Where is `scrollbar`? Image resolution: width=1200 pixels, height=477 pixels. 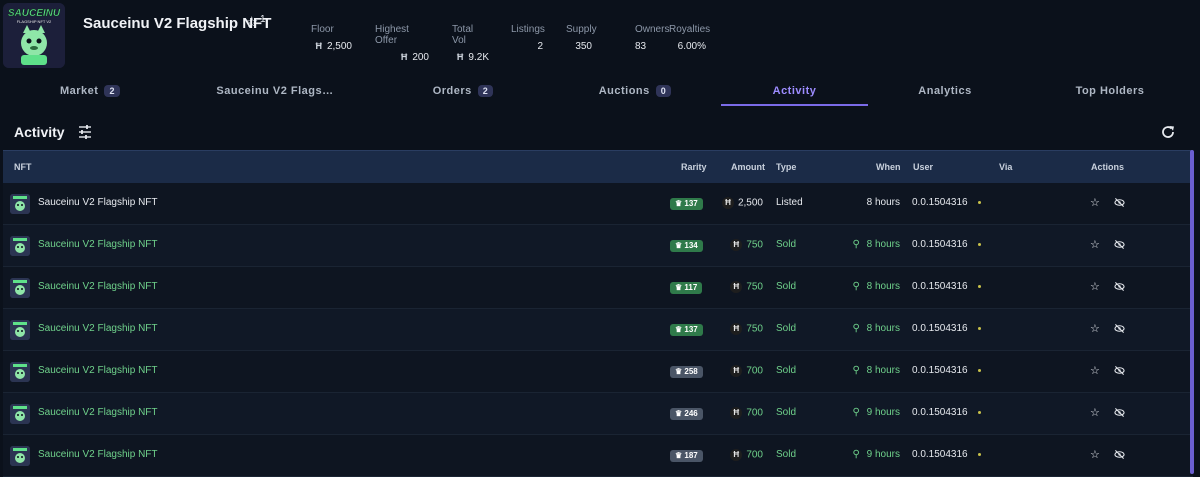 scrollbar is located at coordinates (1192, 312).